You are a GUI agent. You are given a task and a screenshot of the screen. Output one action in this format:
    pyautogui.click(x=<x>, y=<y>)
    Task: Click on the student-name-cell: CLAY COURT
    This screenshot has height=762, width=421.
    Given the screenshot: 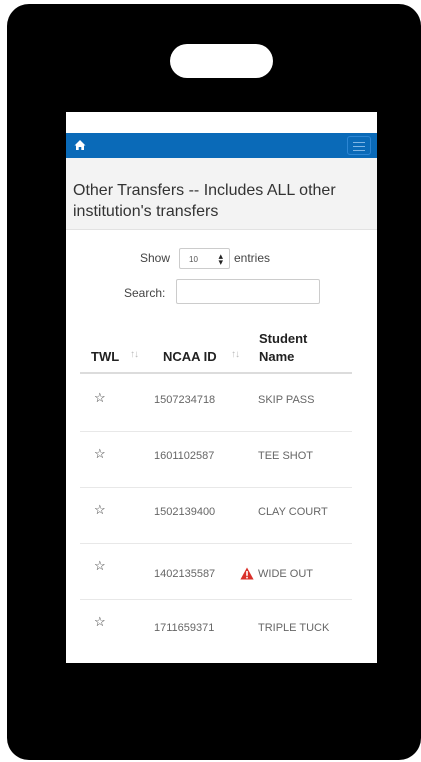 What is the action you would take?
    pyautogui.click(x=293, y=512)
    